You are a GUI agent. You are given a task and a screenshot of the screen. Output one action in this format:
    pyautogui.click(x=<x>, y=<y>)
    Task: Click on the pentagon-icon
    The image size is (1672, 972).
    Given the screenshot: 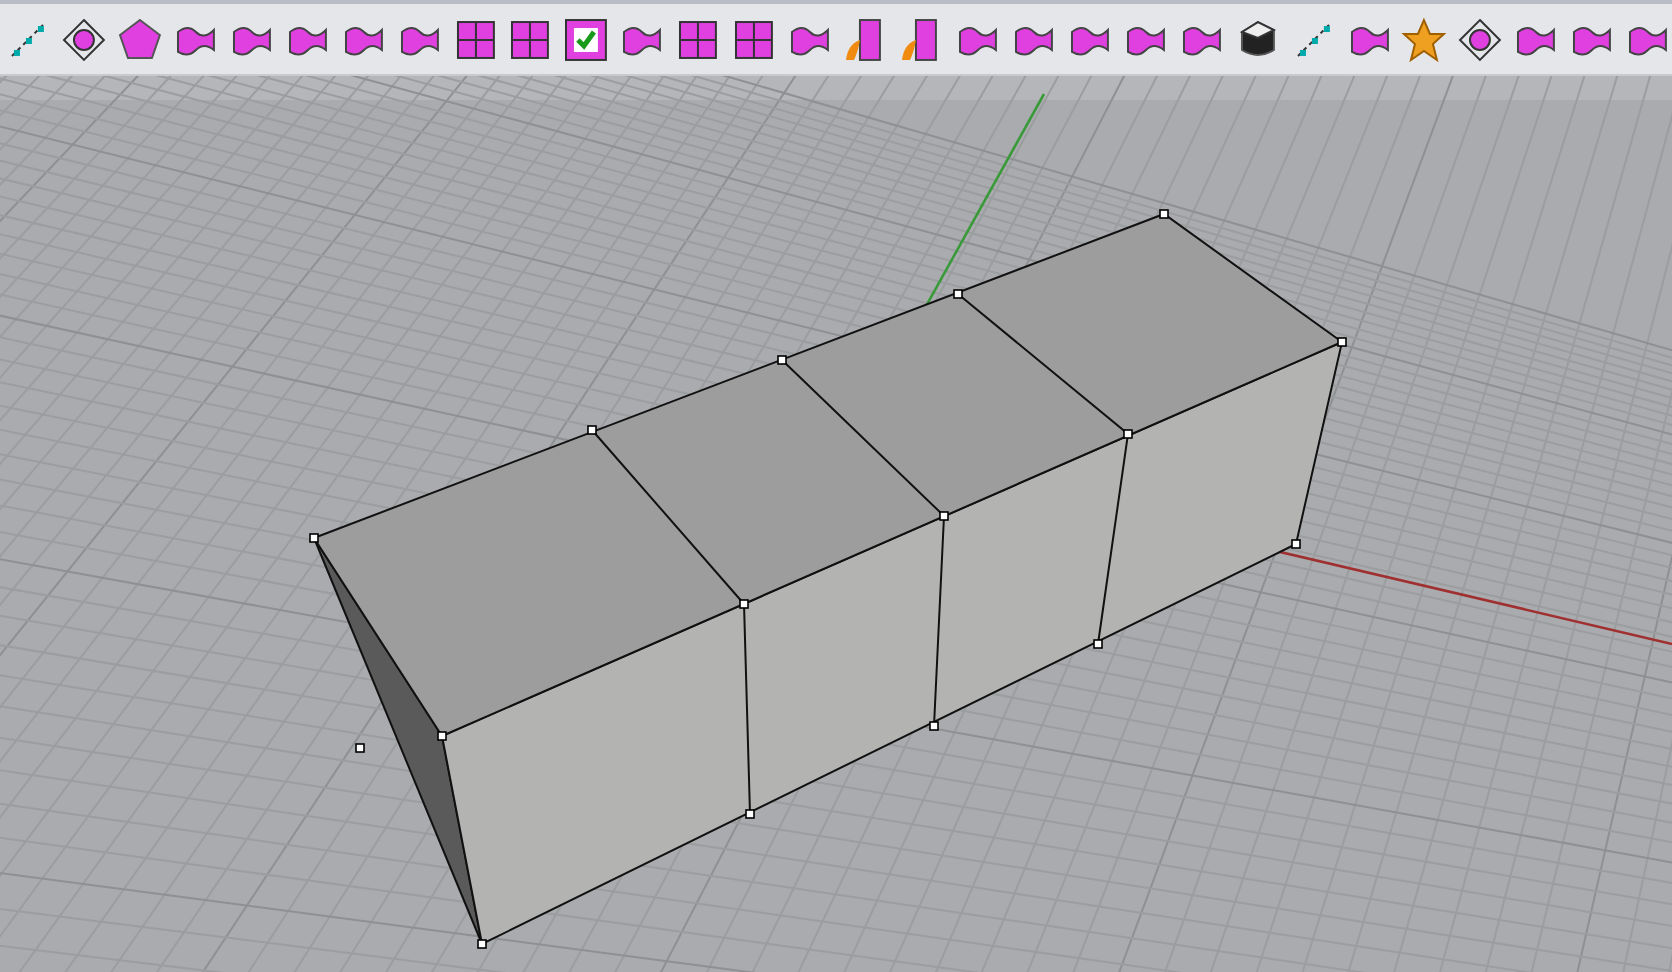 What is the action you would take?
    pyautogui.click(x=139, y=39)
    